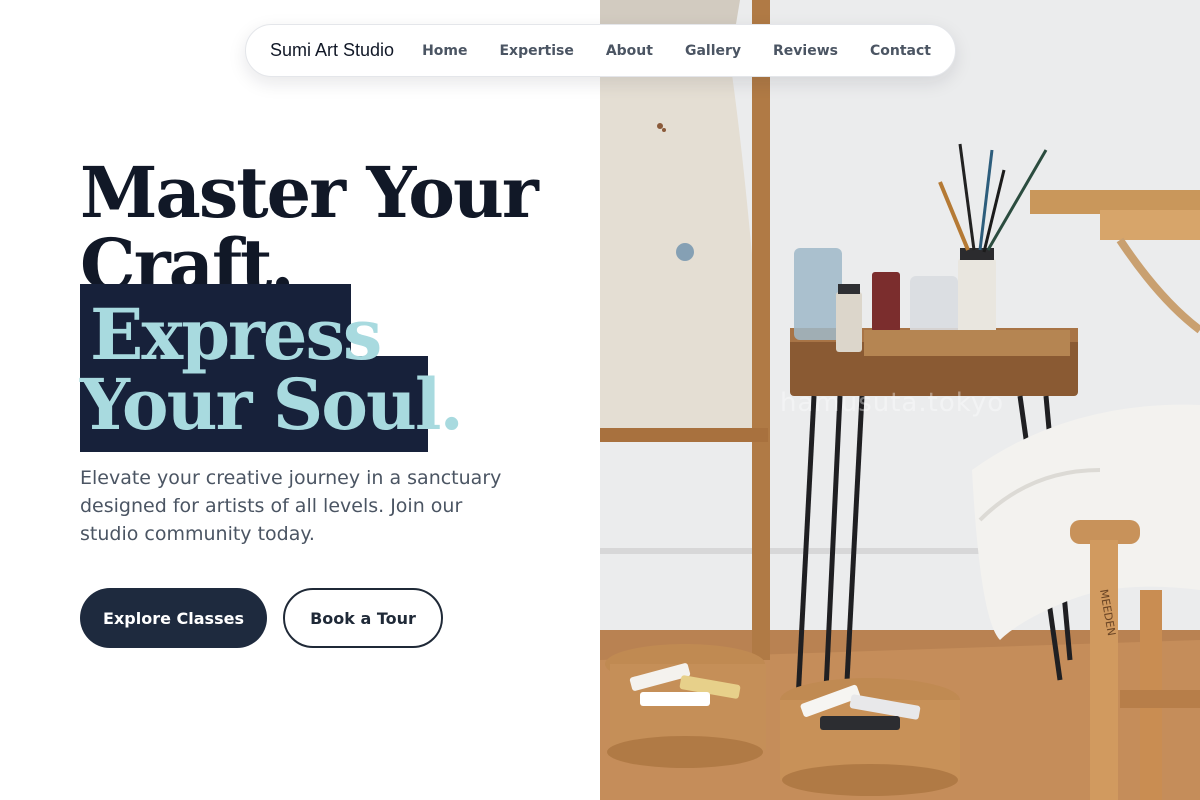 The image size is (1200, 800). Describe the element at coordinates (173, 618) in the screenshot. I see `explore-classes-button: Explore Classes` at that location.